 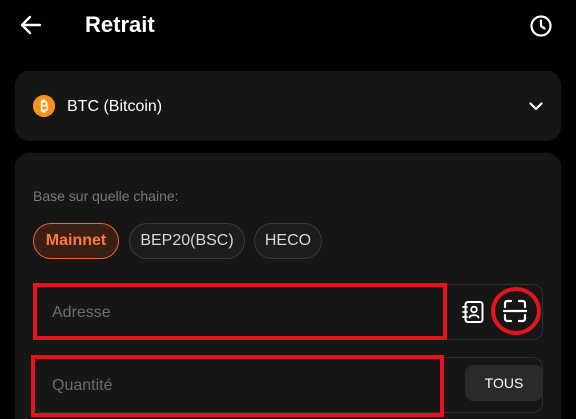 I want to click on chain-option-mainnet: Mainnet, so click(x=76, y=241).